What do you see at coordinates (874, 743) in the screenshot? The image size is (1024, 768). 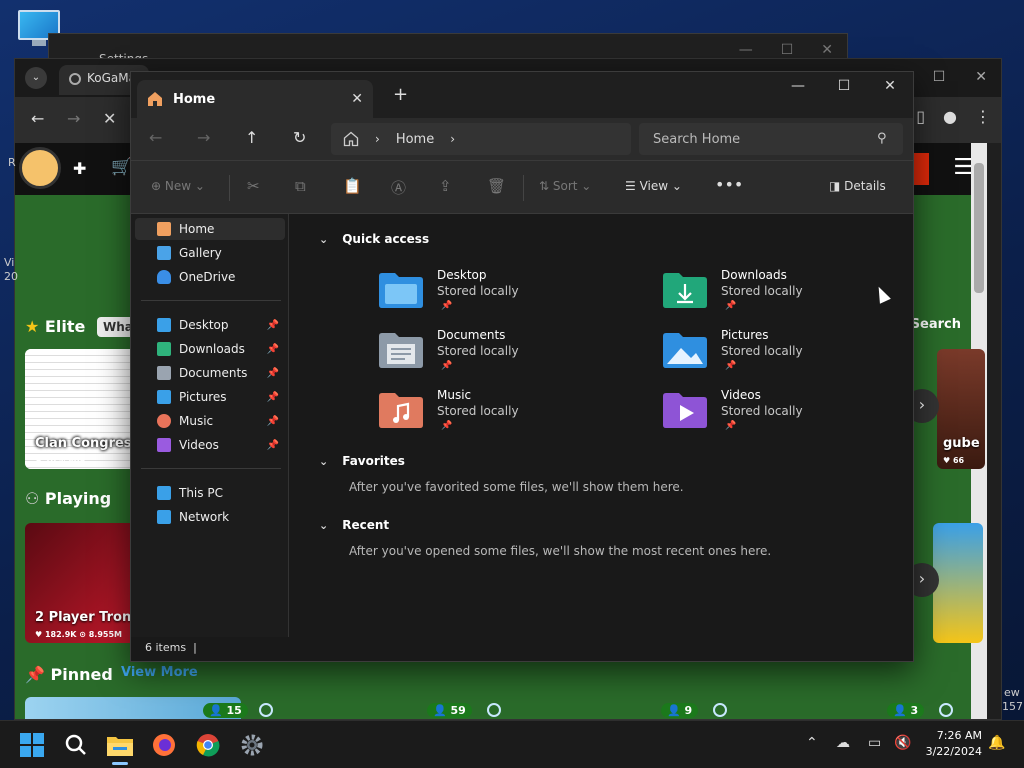 I see `network-icon: ▭` at bounding box center [874, 743].